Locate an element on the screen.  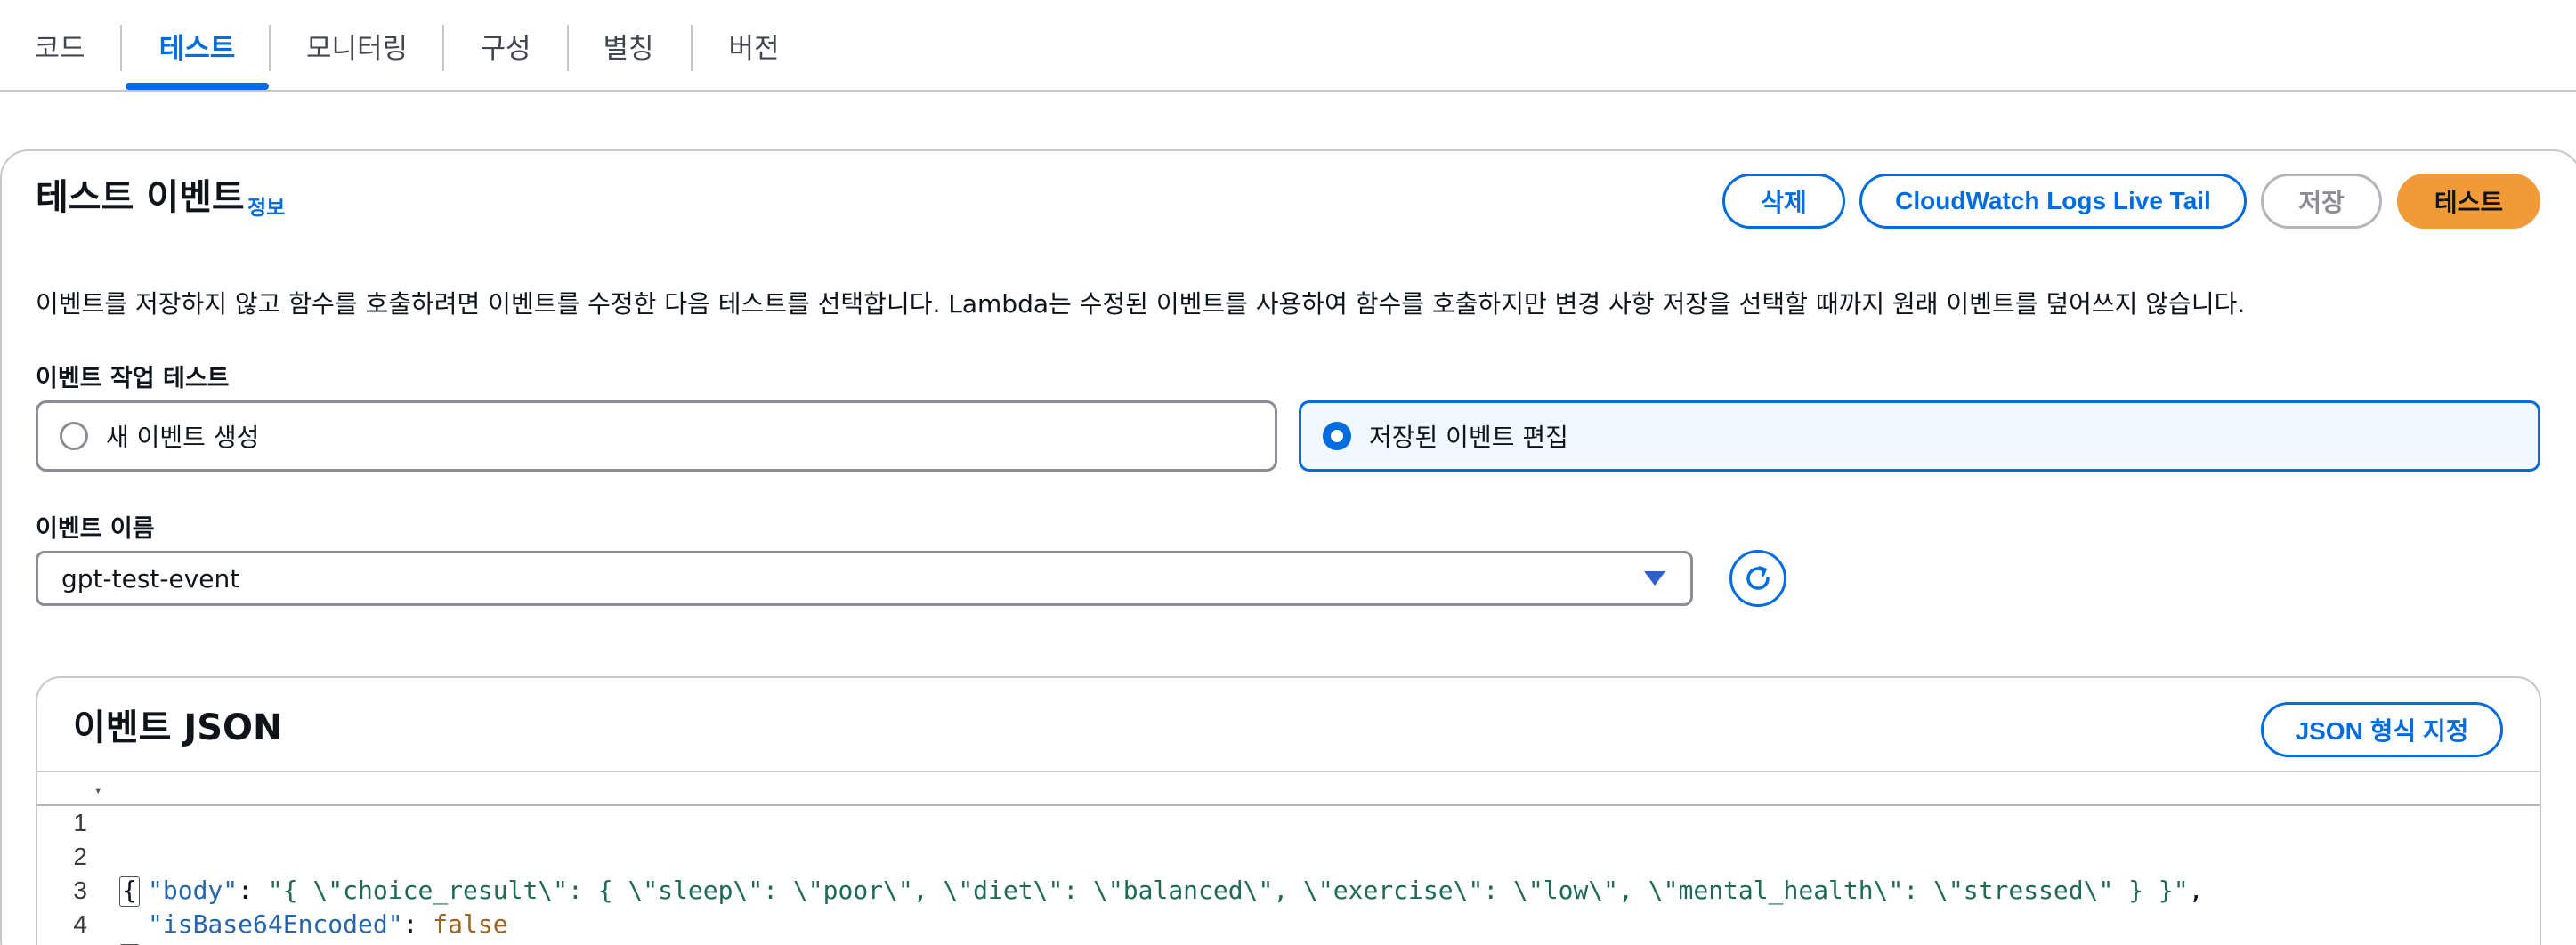
tab-code: 코드 is located at coordinates (59, 46).